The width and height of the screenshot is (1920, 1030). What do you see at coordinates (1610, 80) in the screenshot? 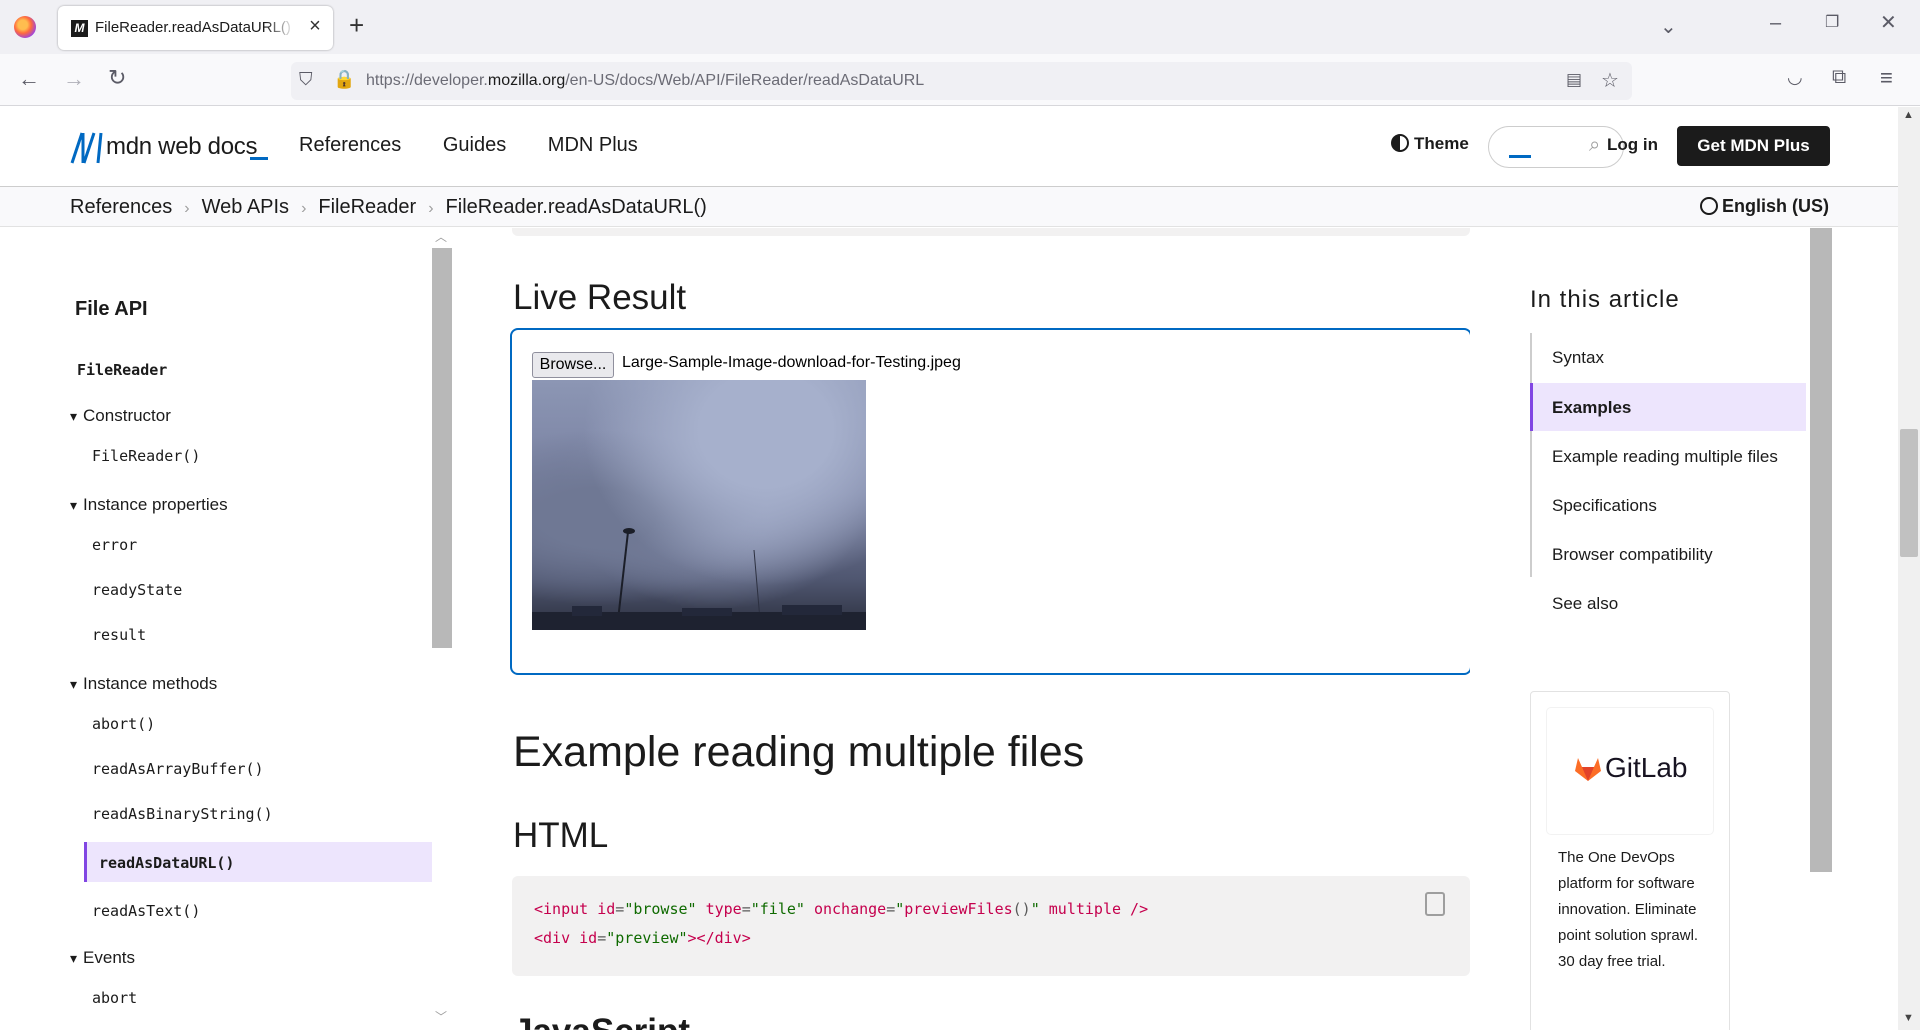
I see `bookmark-star-icon: ☆` at bounding box center [1610, 80].